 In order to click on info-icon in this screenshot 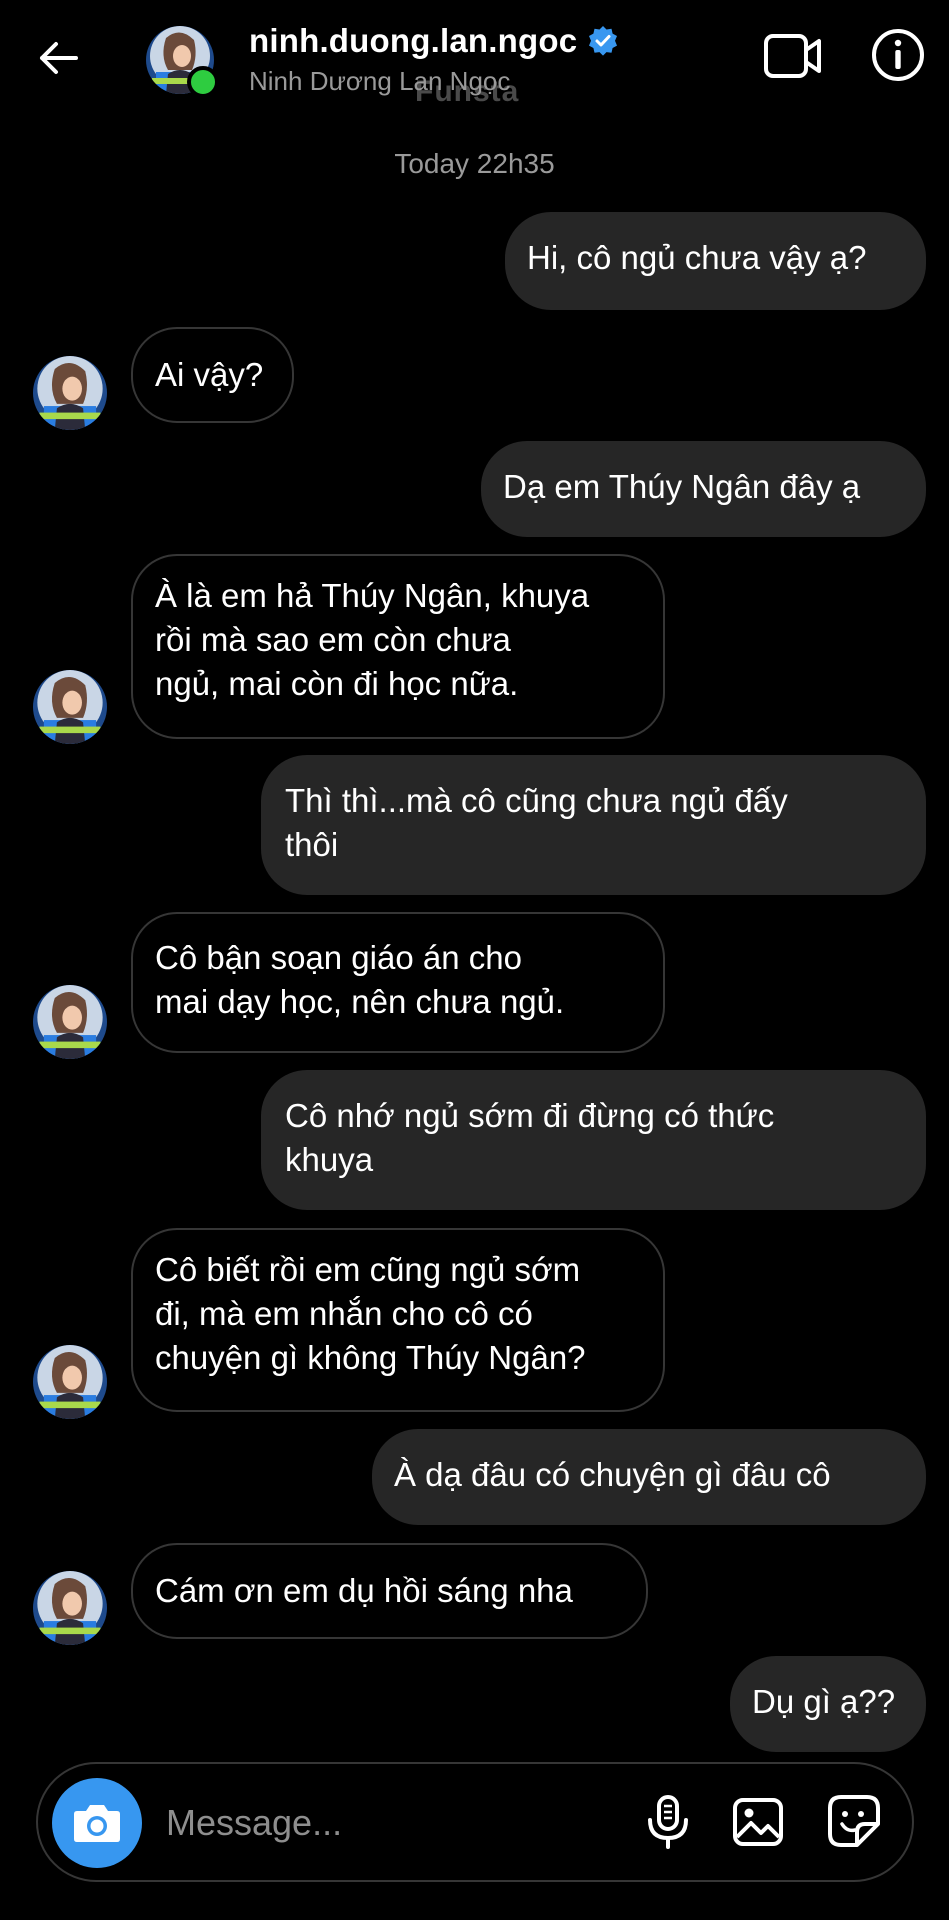, I will do `click(898, 55)`.